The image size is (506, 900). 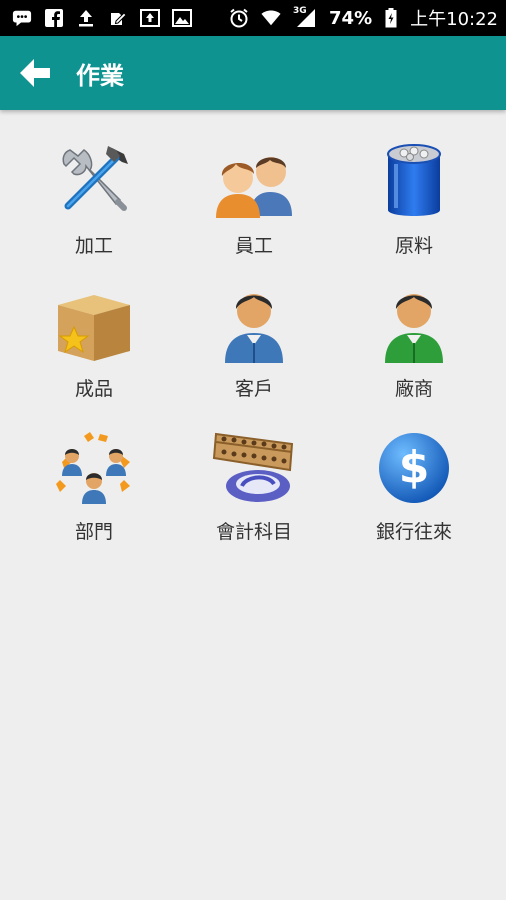 I want to click on tile-label: 部門, so click(x=93, y=532).